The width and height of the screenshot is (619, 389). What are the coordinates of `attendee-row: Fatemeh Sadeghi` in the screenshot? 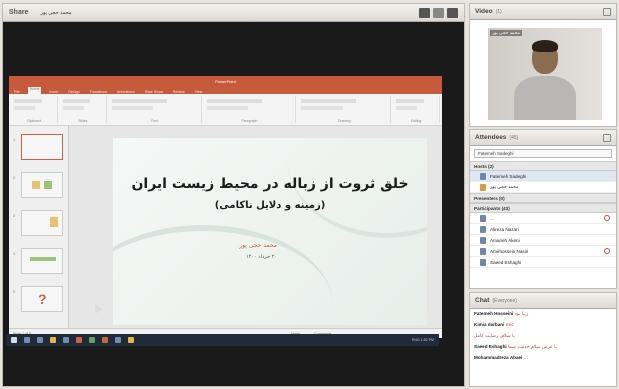 It's located at (543, 176).